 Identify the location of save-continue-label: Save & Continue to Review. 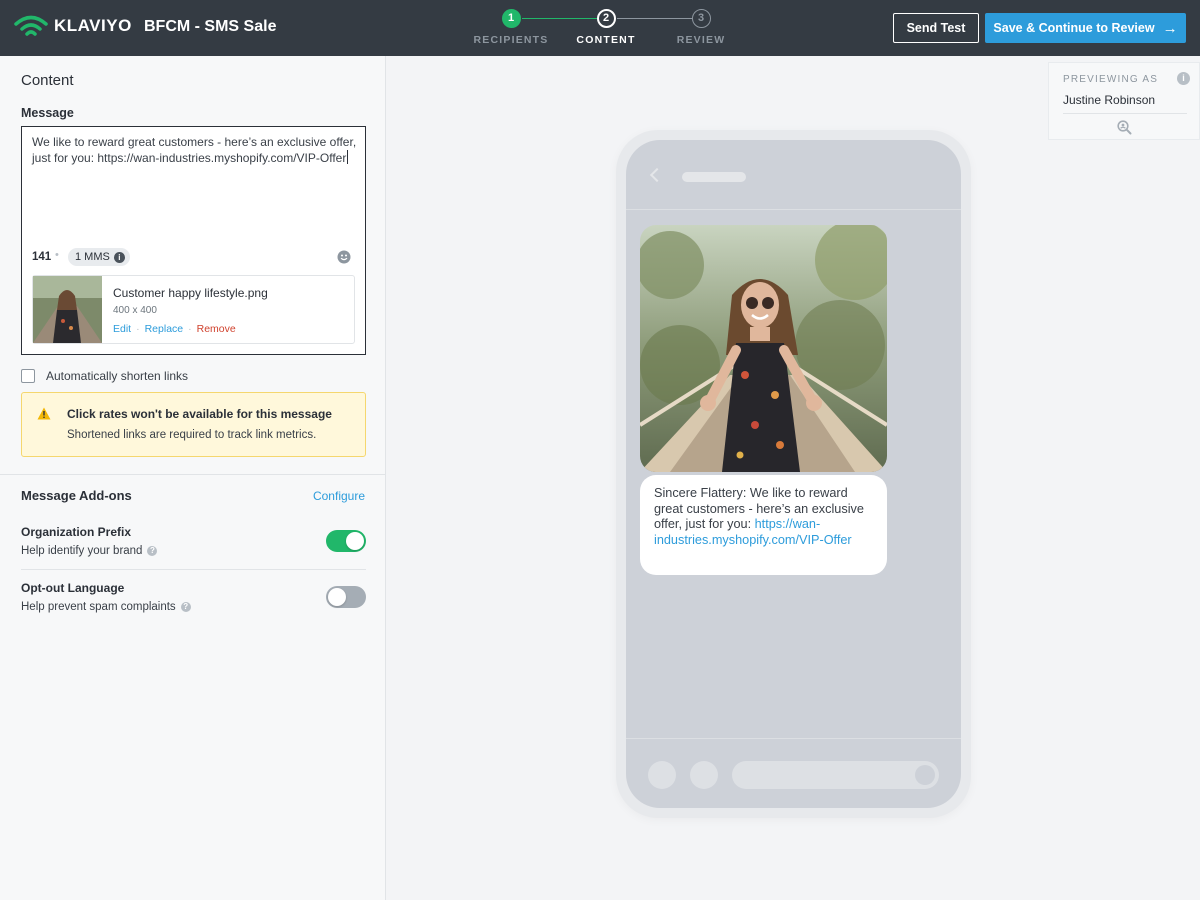
(1074, 28).